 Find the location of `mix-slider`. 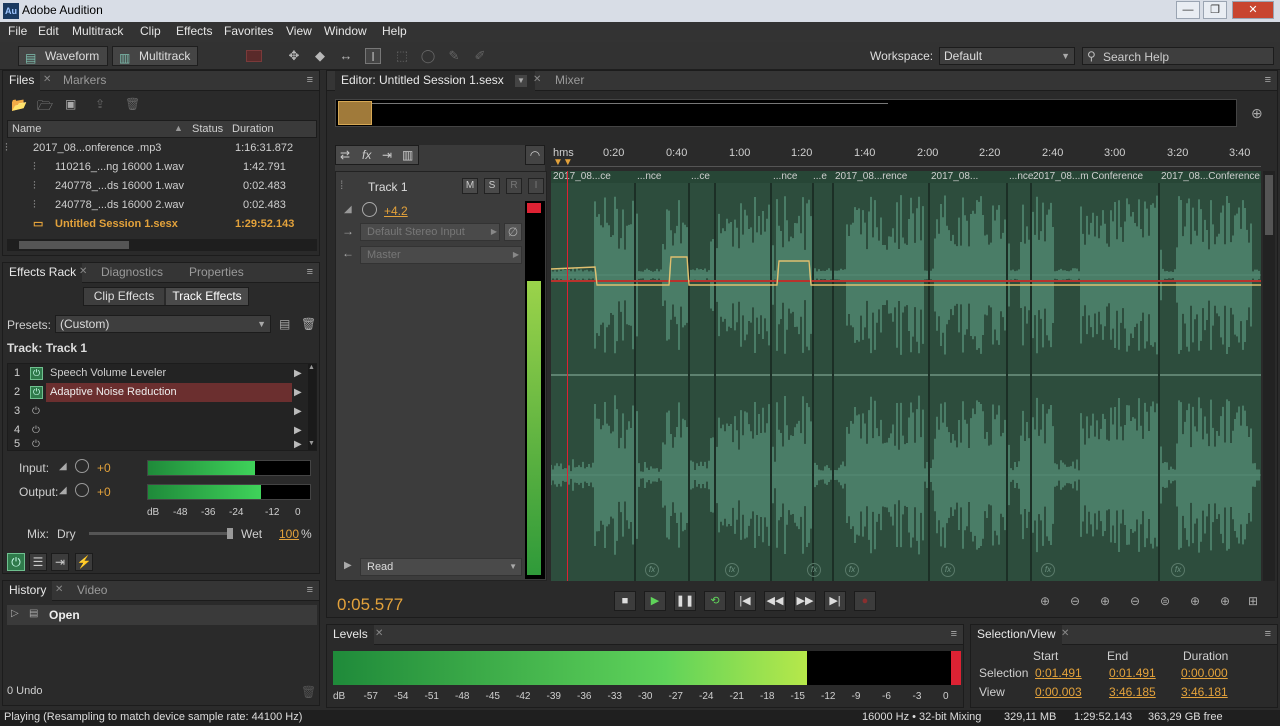

mix-slider is located at coordinates (161, 533).